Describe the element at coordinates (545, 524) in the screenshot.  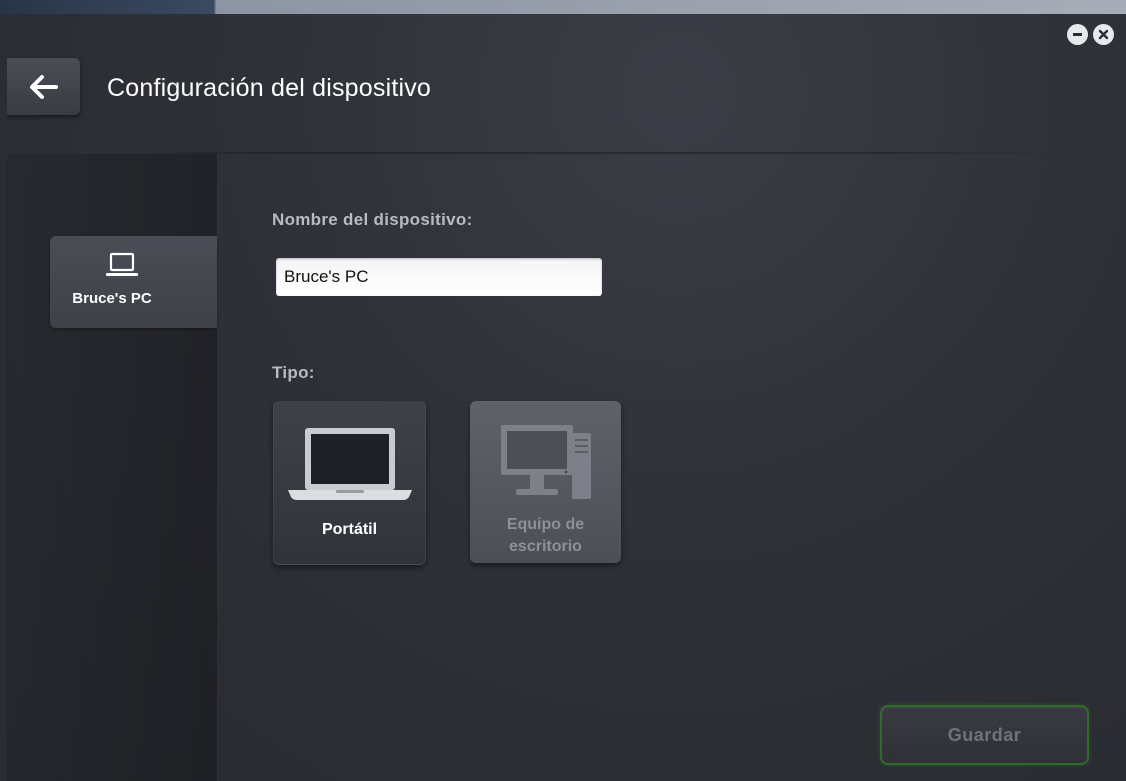
I see `type-option-label-line1: Equipo de` at that location.